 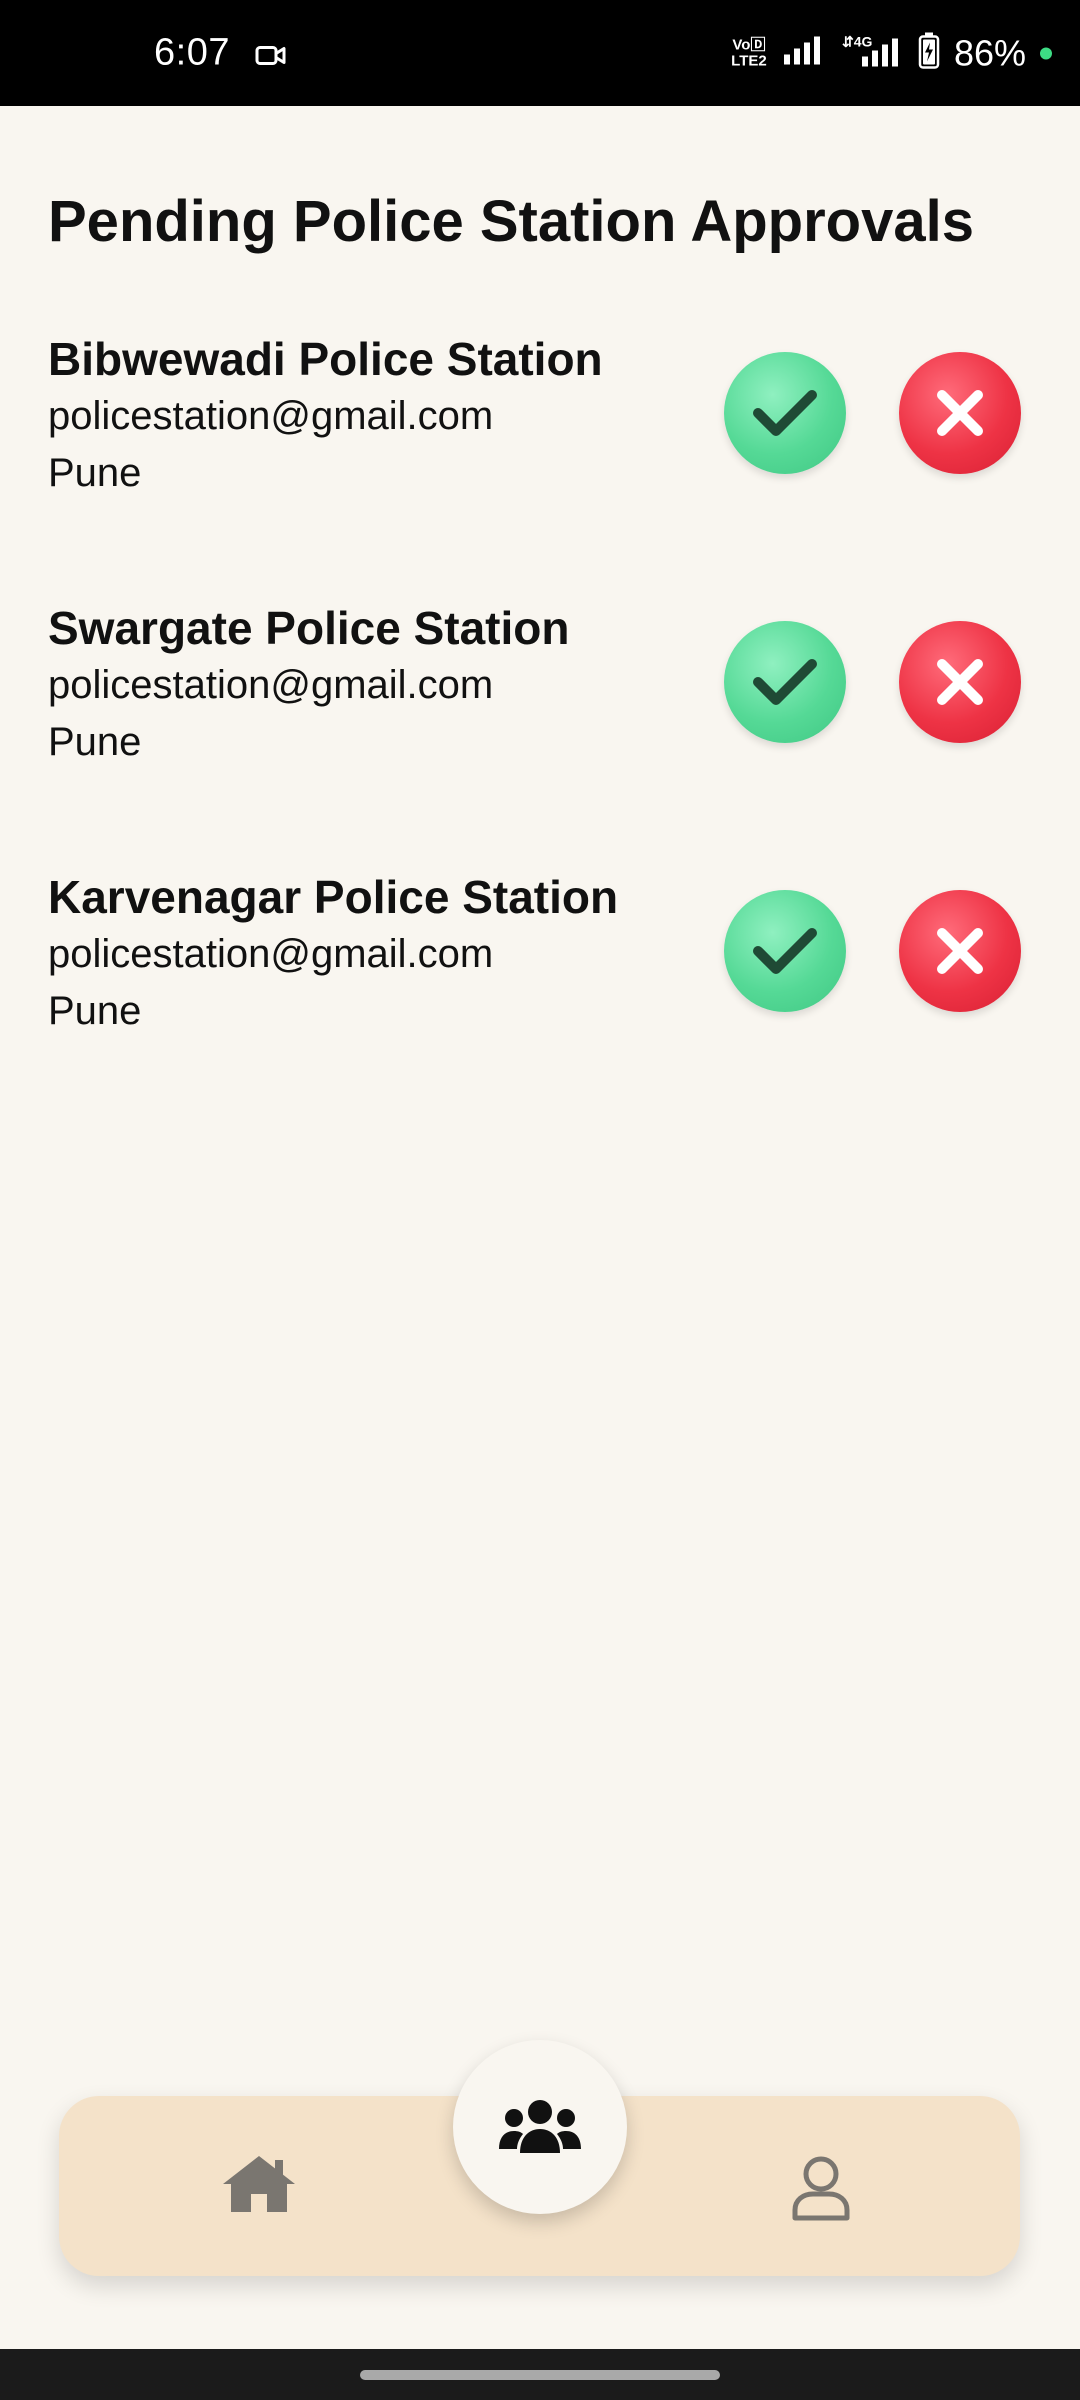 What do you see at coordinates (749, 52) in the screenshot?
I see `volte-indicator: Vo🄳 LTE2` at bounding box center [749, 52].